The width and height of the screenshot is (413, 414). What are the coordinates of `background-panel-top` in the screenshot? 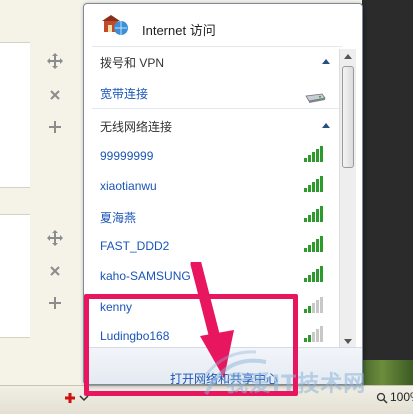 It's located at (15, 115).